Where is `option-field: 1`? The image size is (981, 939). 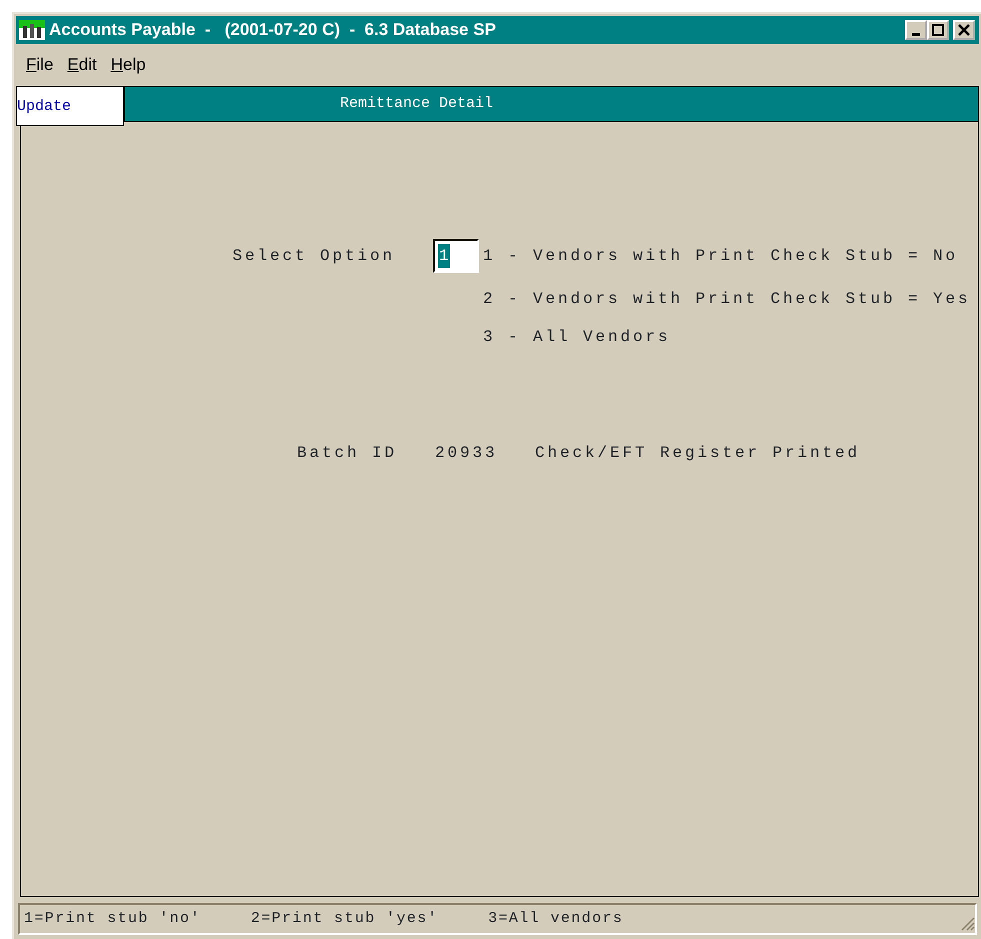
option-field: 1 is located at coordinates (456, 256).